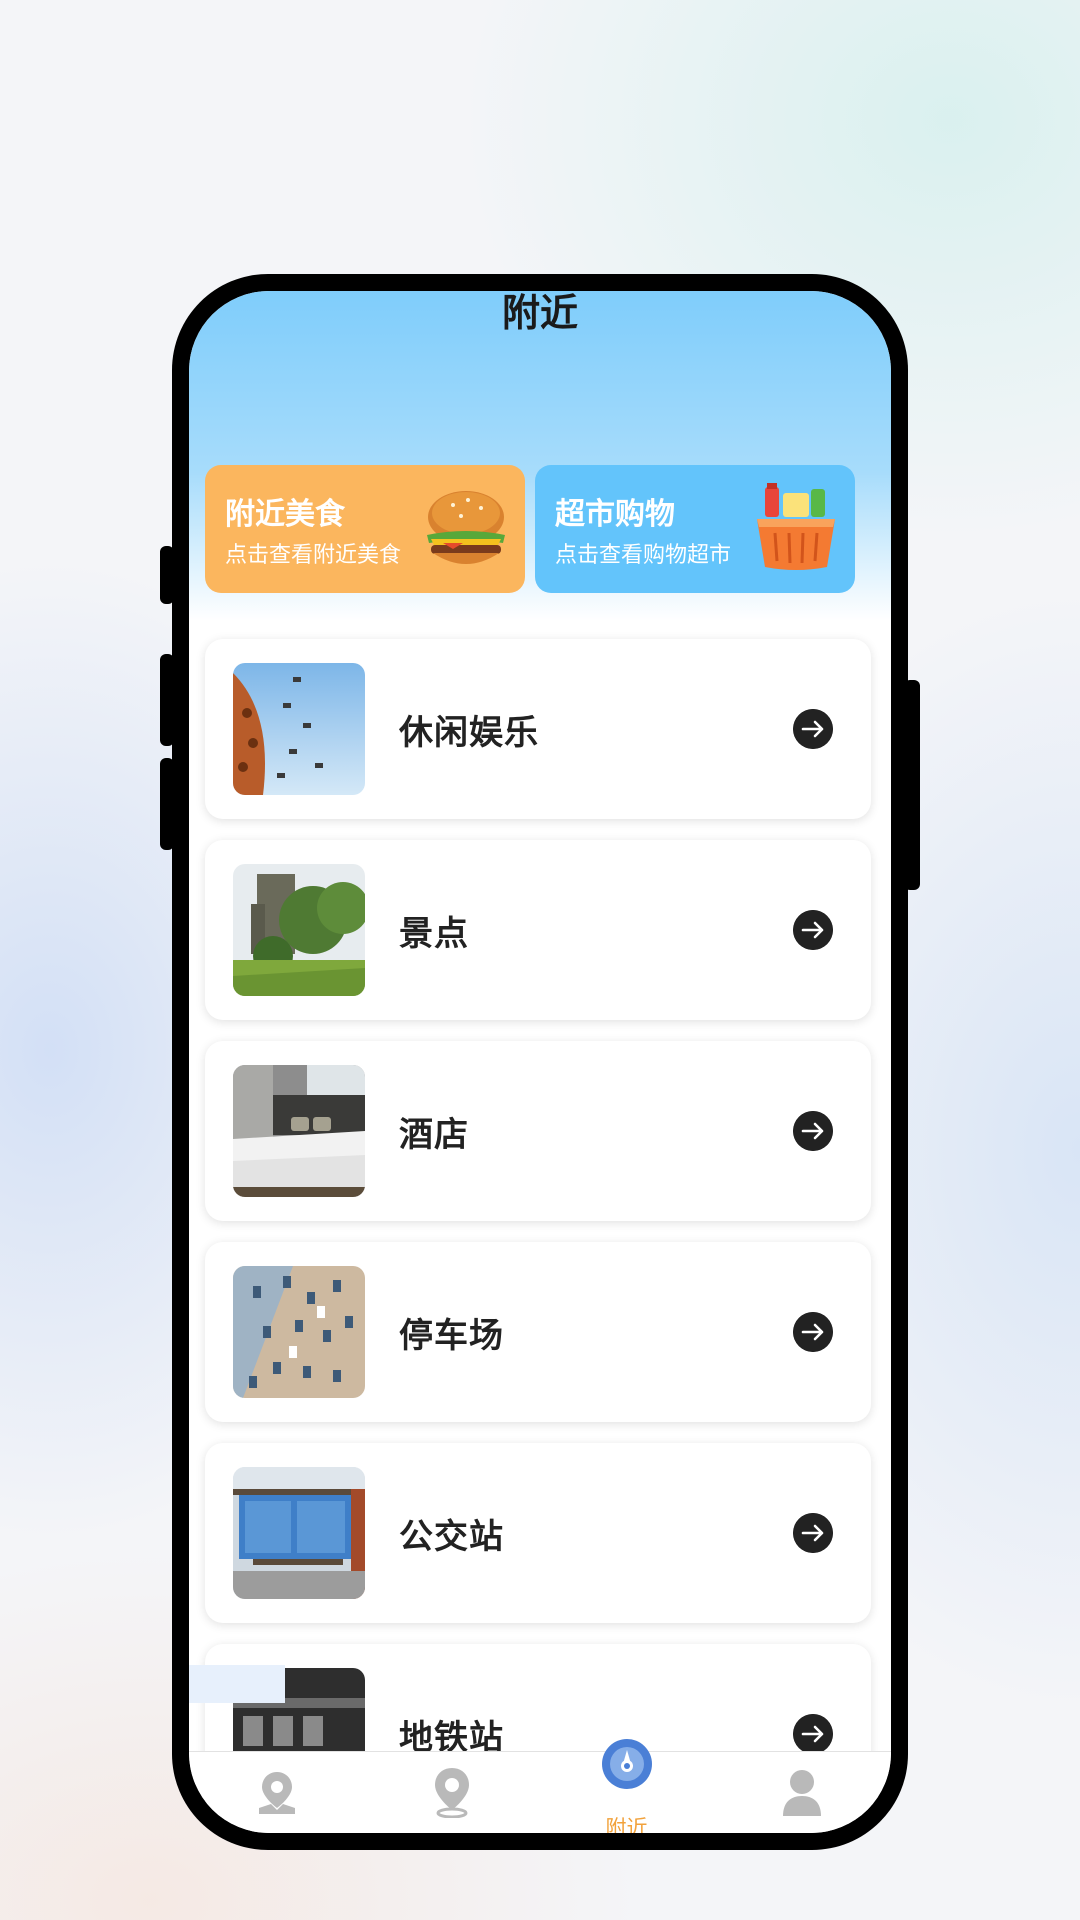  I want to click on tab-nearby: 附近, so click(626, 1786).